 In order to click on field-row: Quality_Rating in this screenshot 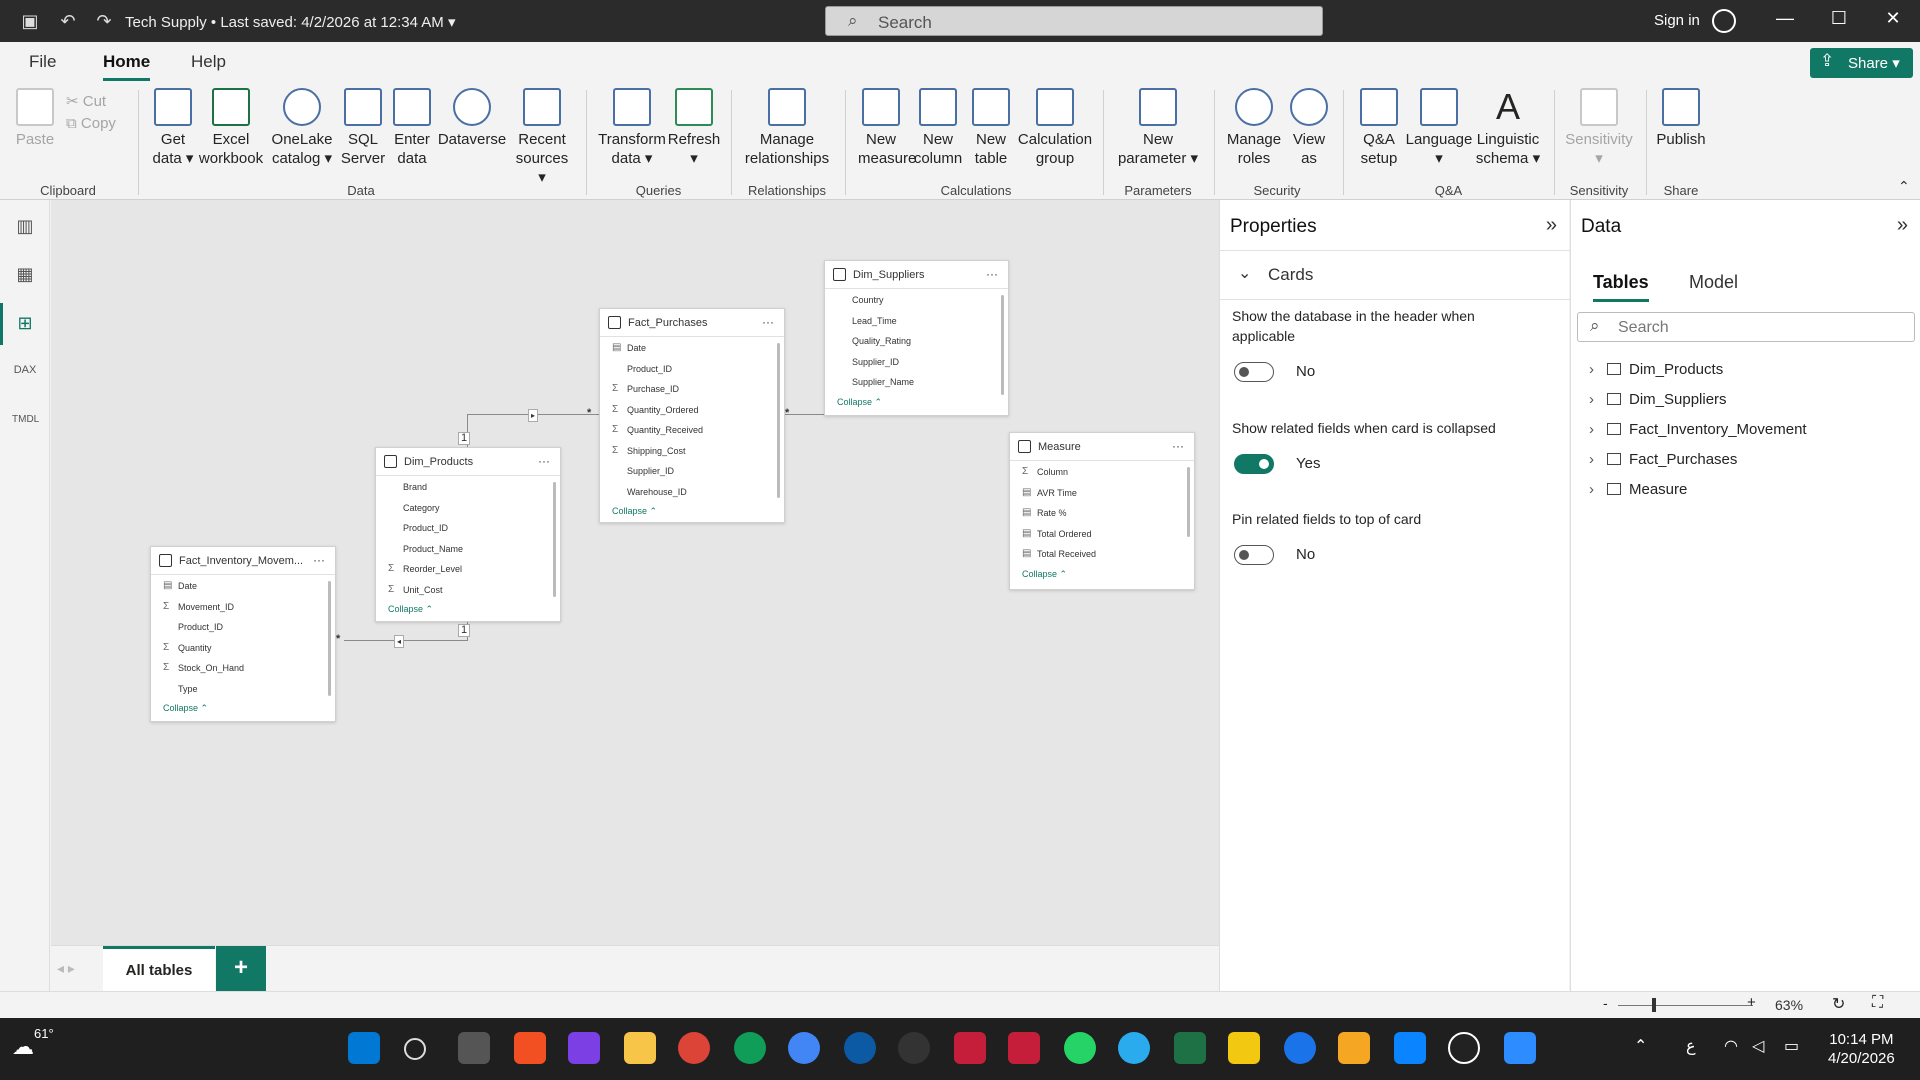, I will do `click(916, 340)`.